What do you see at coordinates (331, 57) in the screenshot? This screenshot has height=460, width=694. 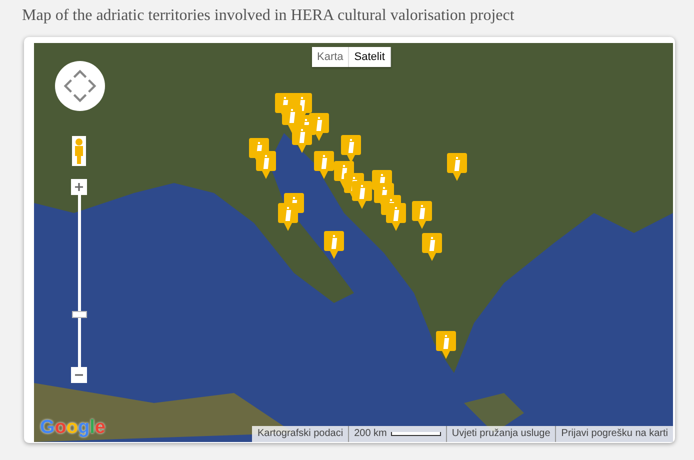 I see `map-type-button: Karta` at bounding box center [331, 57].